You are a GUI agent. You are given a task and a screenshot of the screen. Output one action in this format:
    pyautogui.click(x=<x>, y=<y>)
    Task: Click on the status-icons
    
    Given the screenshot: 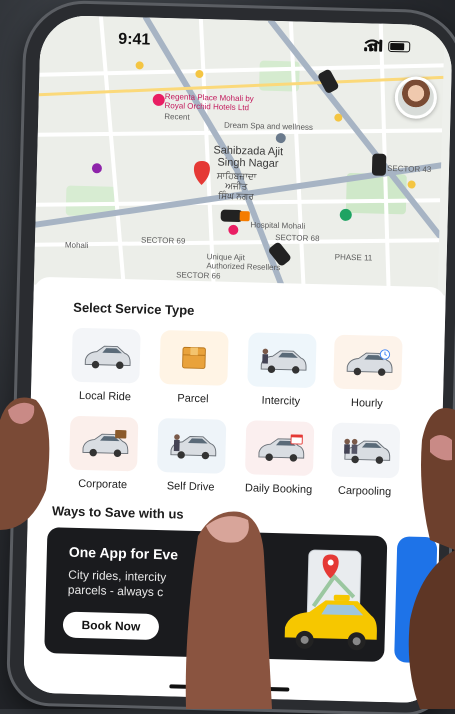 What is the action you would take?
    pyautogui.click(x=387, y=45)
    